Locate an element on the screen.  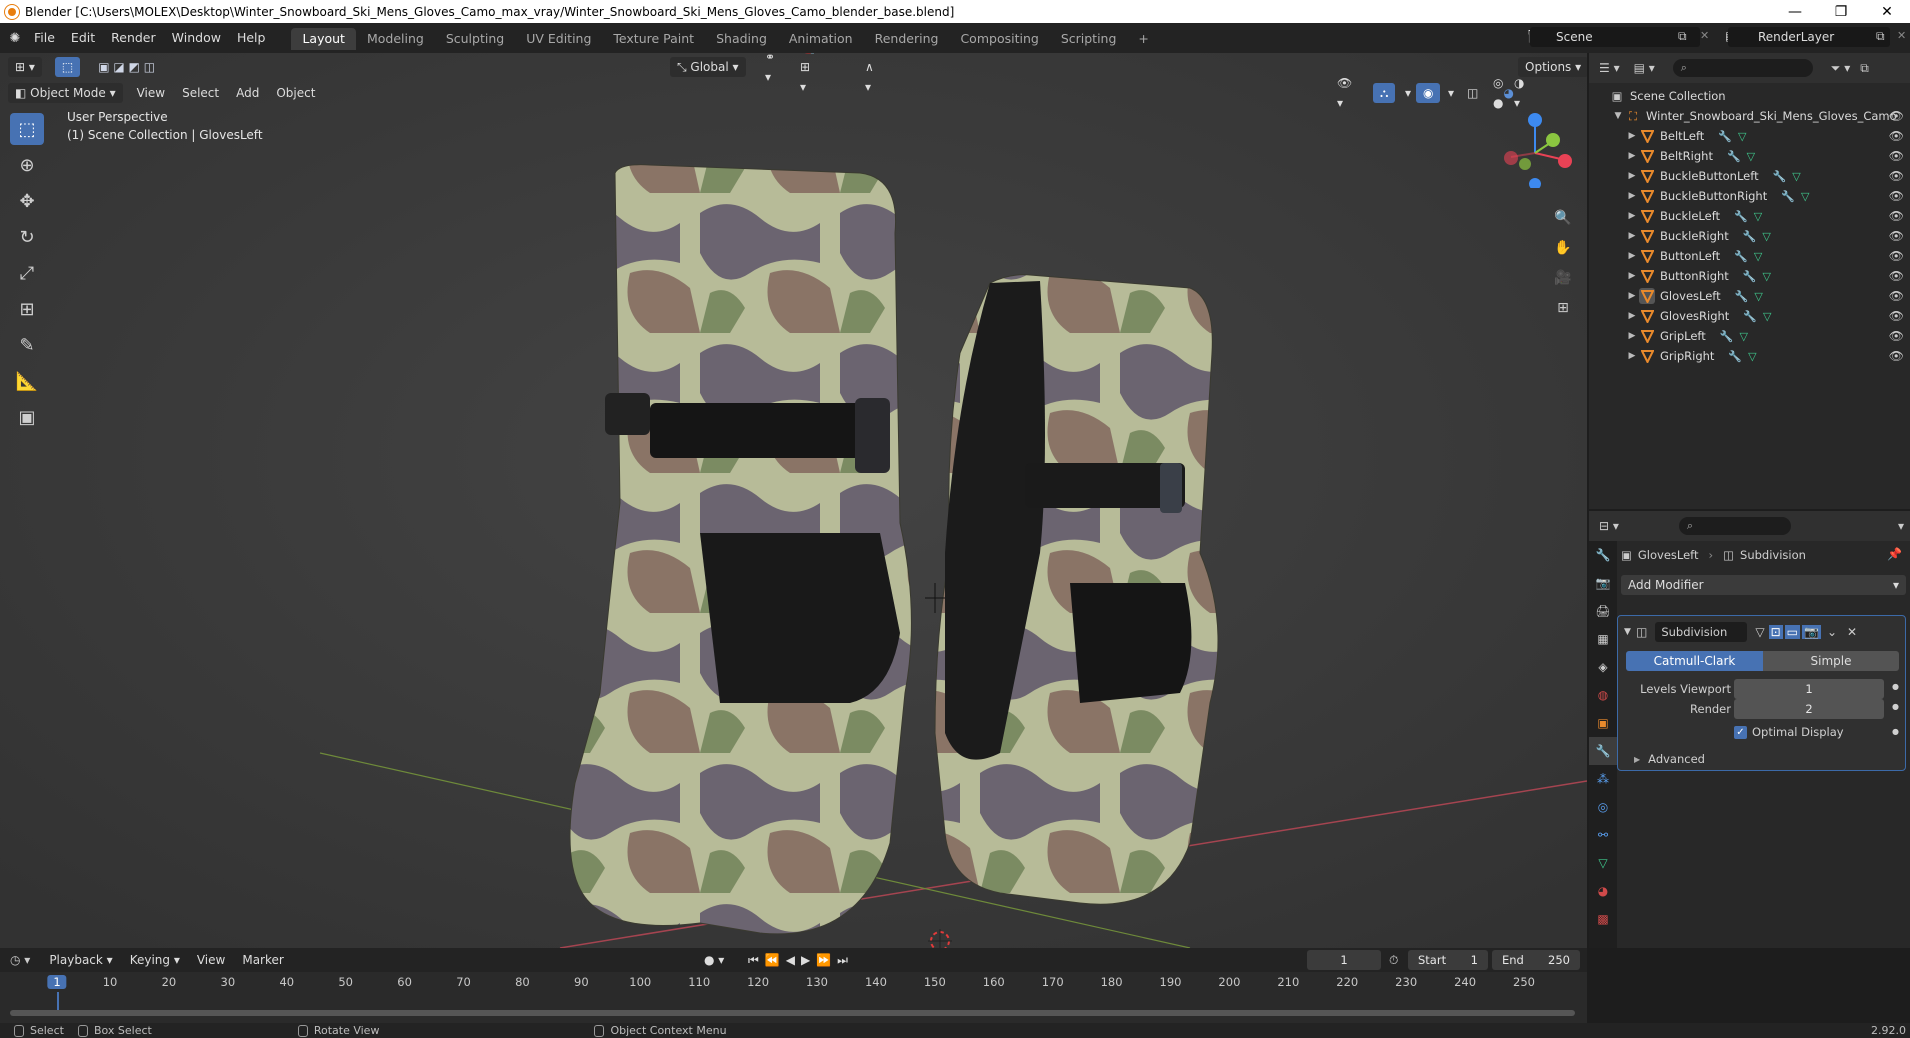
properties-search-input: ⌕ is located at coordinates (1734, 526).